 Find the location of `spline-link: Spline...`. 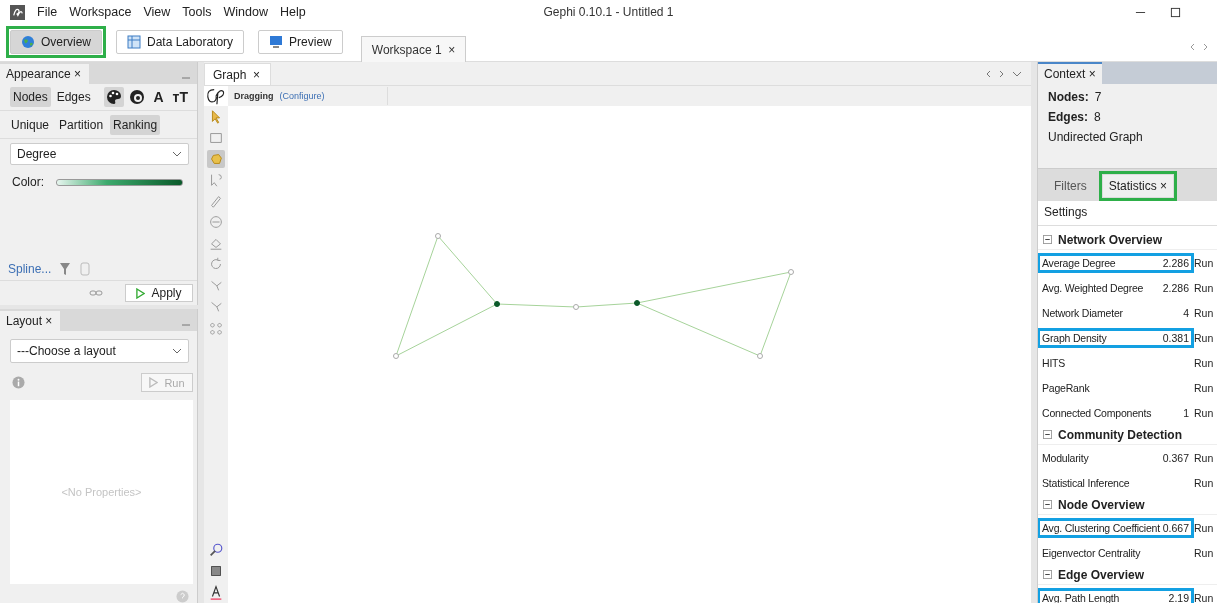

spline-link: Spline... is located at coordinates (30, 269).